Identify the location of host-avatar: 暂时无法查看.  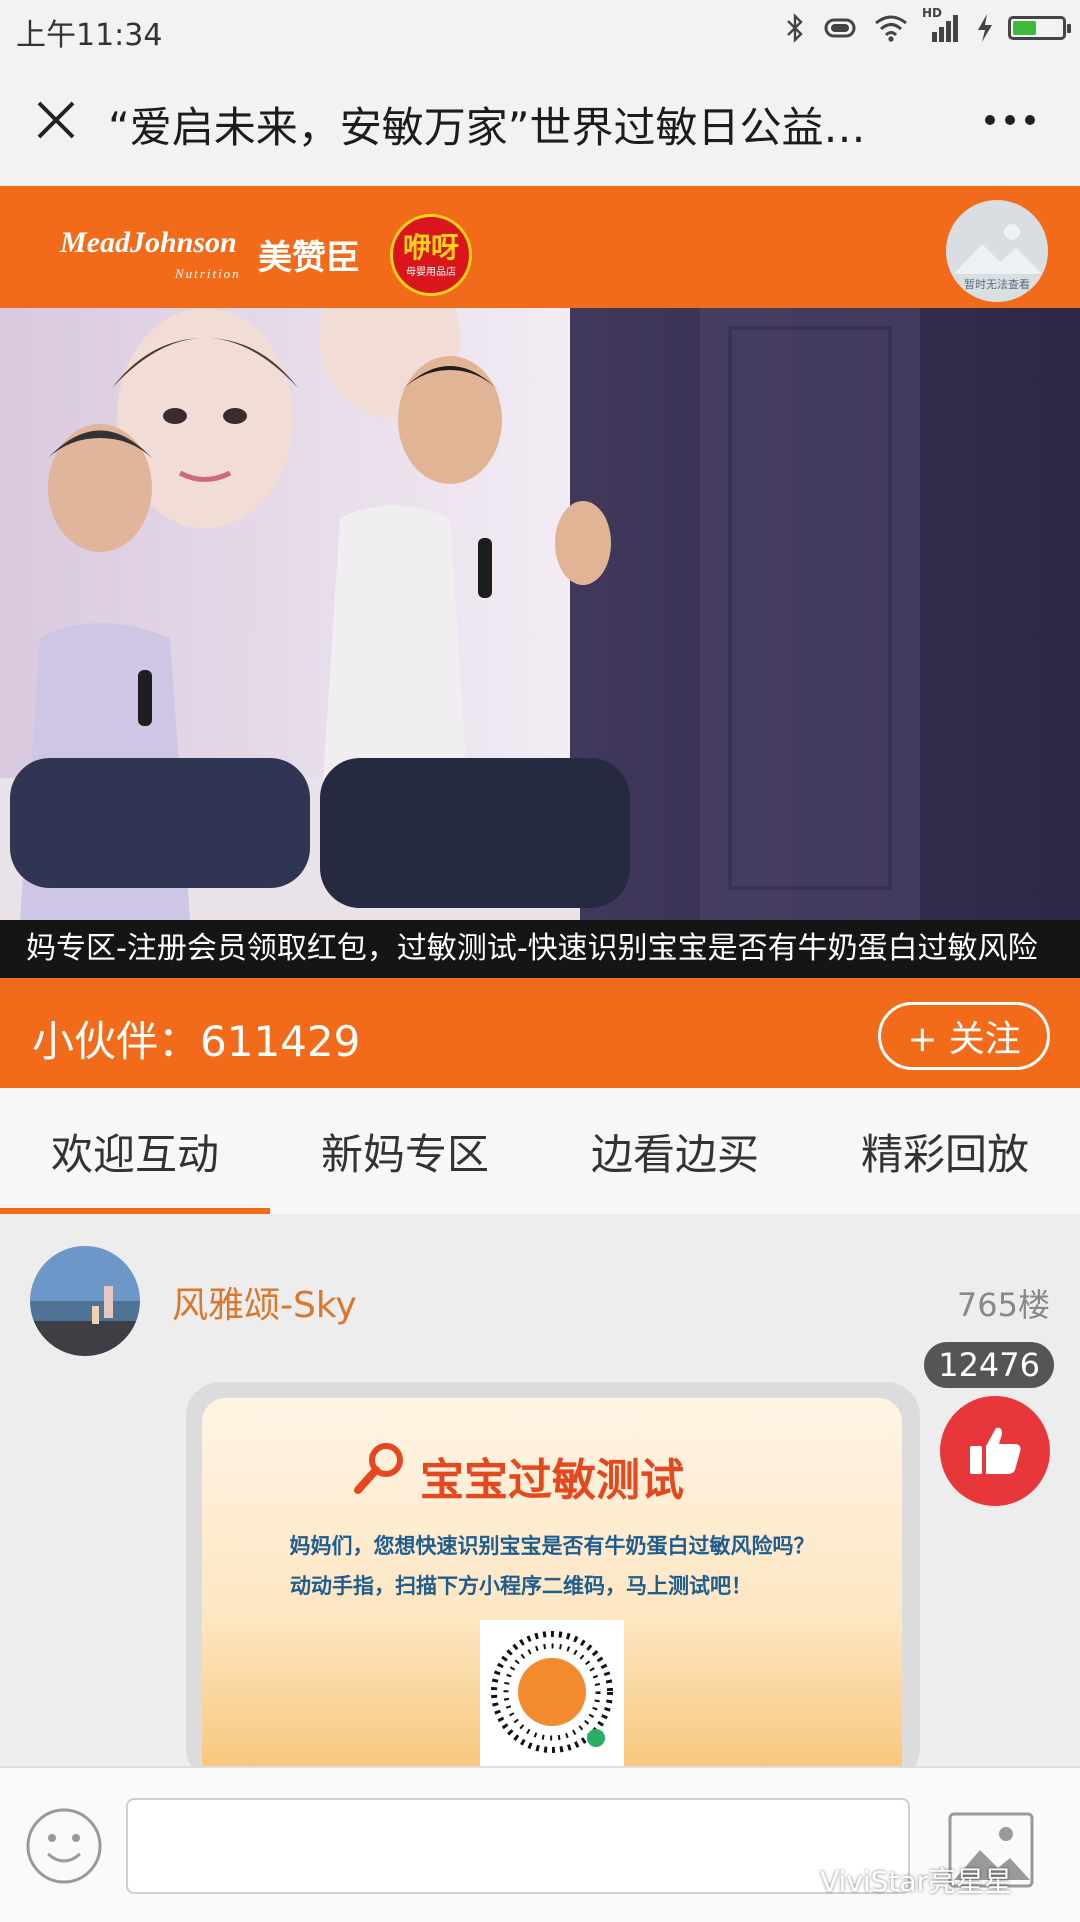
(997, 251).